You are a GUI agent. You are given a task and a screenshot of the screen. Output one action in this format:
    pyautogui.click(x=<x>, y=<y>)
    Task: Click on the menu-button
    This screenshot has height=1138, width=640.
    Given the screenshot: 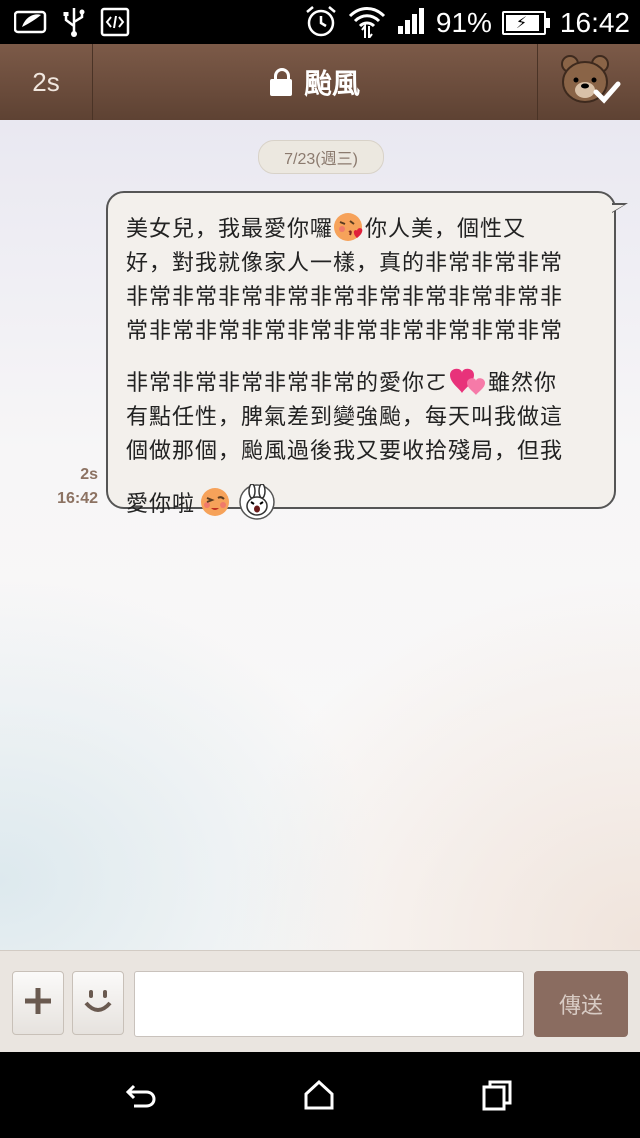 What is the action you would take?
    pyautogui.click(x=588, y=82)
    